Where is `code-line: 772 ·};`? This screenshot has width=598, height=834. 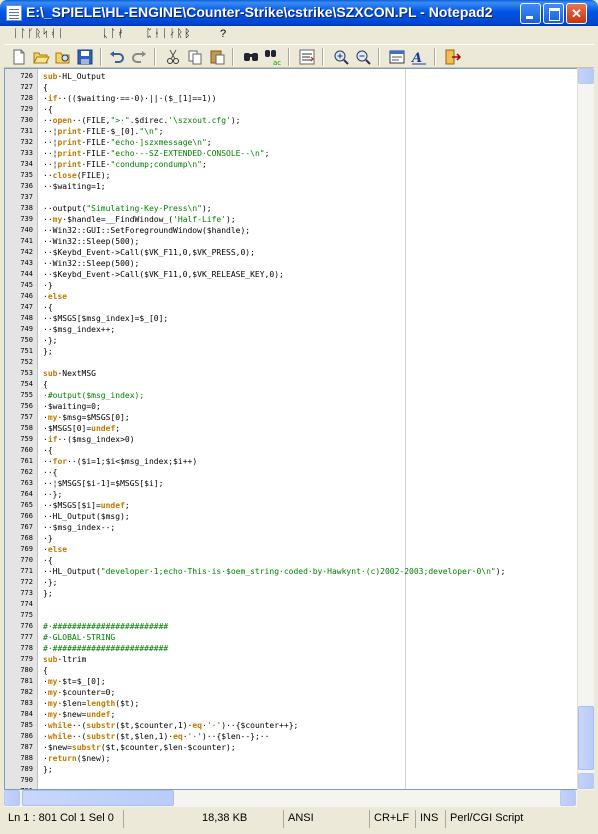 code-line: 772 ·}; is located at coordinates (291, 582).